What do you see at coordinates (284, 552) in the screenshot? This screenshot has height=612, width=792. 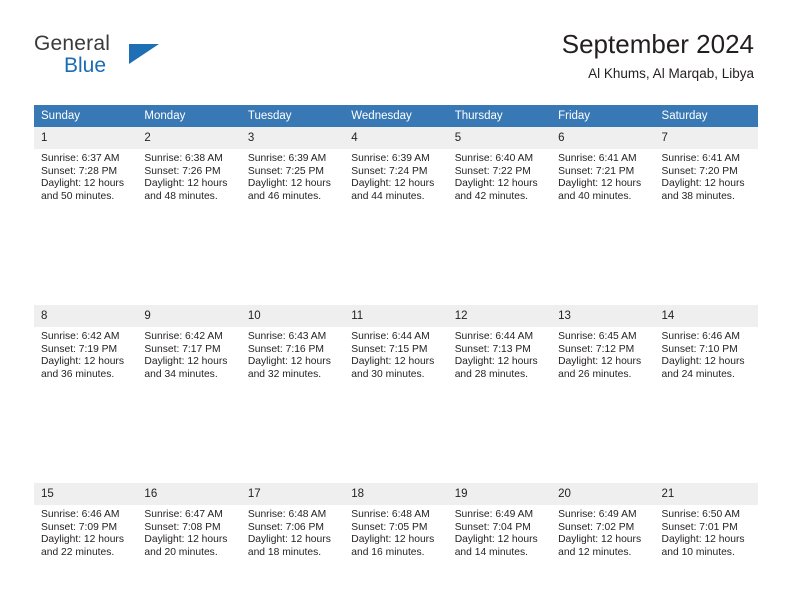 I see `daylight-text-line2: and 18 minutes.` at bounding box center [284, 552].